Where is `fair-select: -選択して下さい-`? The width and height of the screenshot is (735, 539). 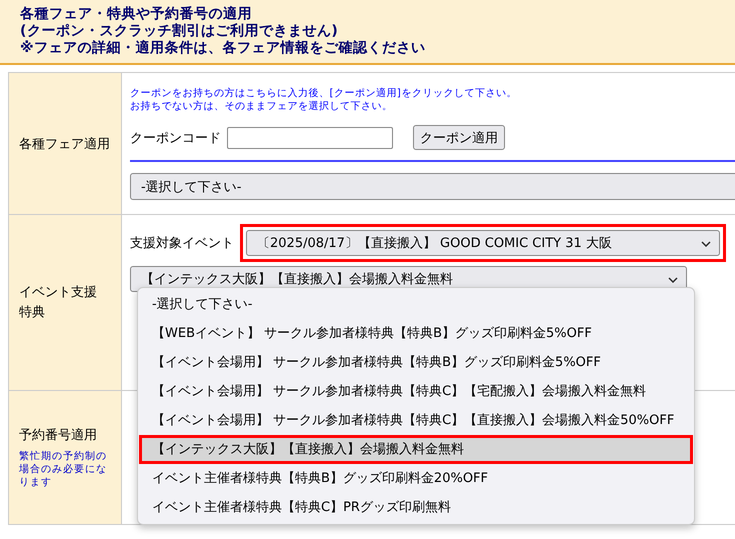
fair-select: -選択して下さい- is located at coordinates (432, 186).